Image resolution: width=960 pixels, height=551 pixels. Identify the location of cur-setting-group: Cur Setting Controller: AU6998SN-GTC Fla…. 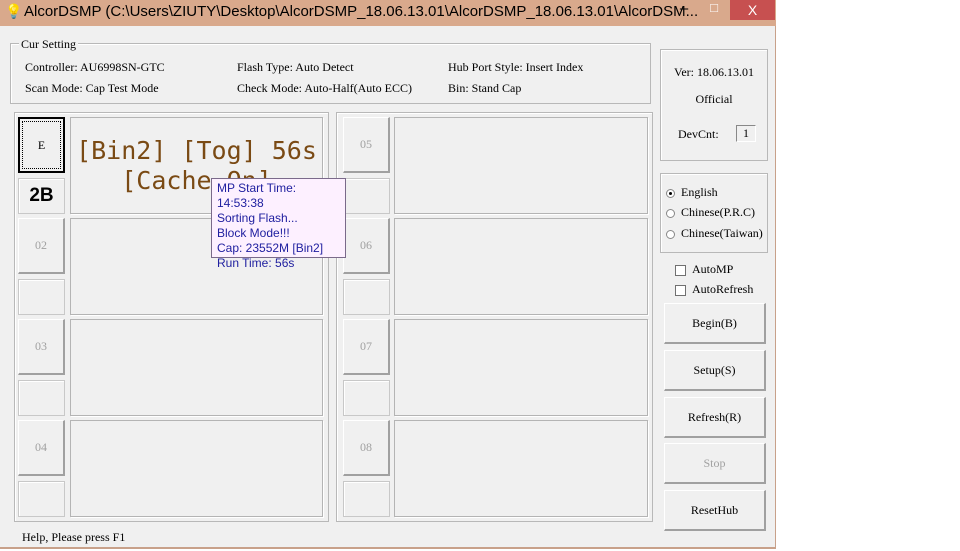
(330, 70).